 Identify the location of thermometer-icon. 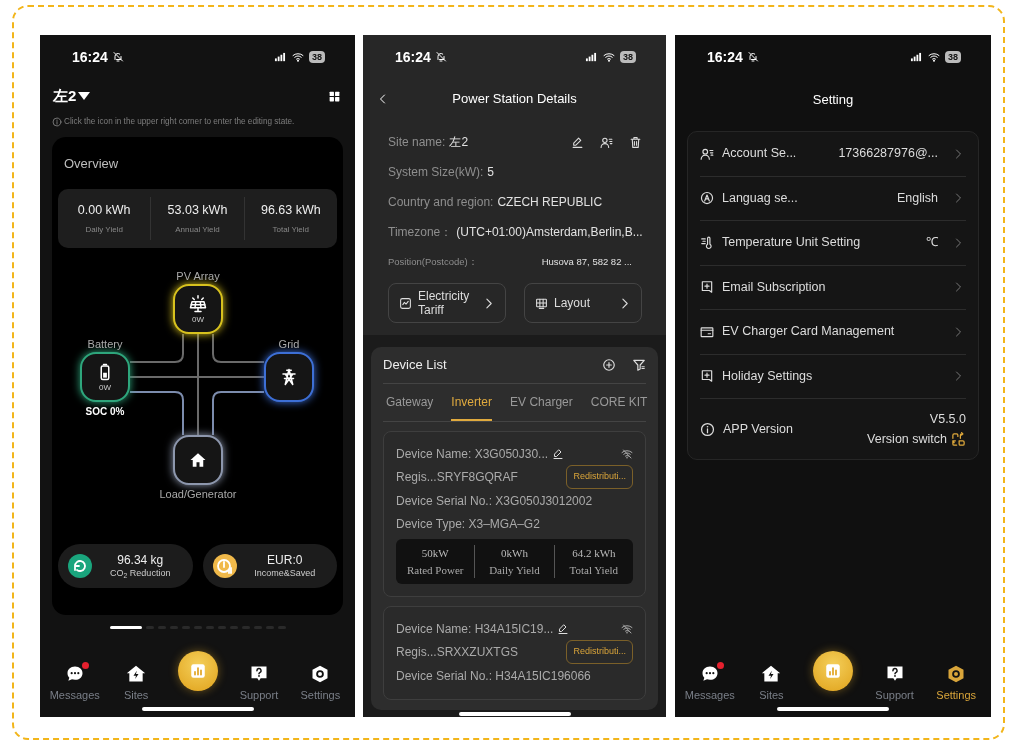
(707, 242).